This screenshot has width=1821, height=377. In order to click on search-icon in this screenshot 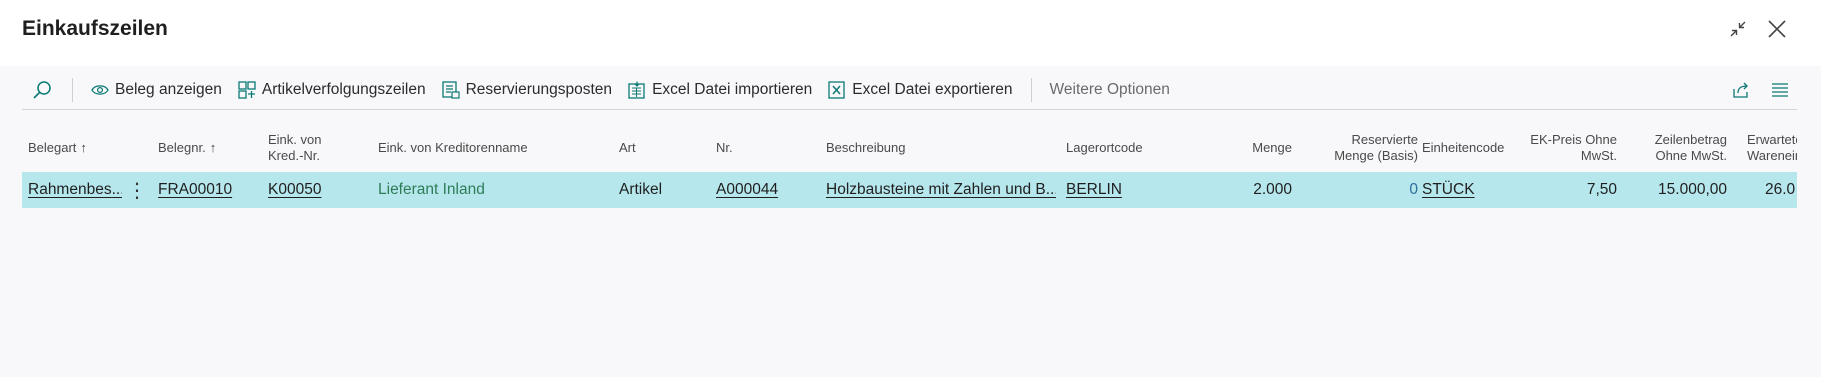, I will do `click(42, 89)`.